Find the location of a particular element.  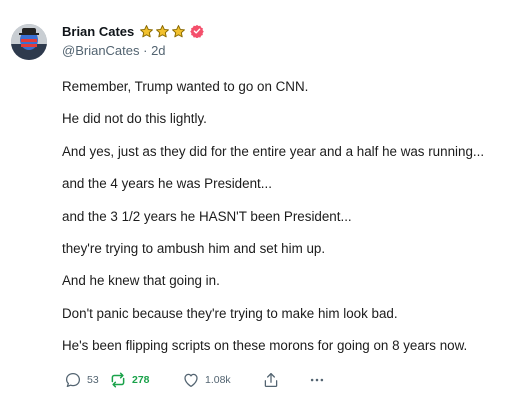

verified-badge-icon is located at coordinates (197, 31).